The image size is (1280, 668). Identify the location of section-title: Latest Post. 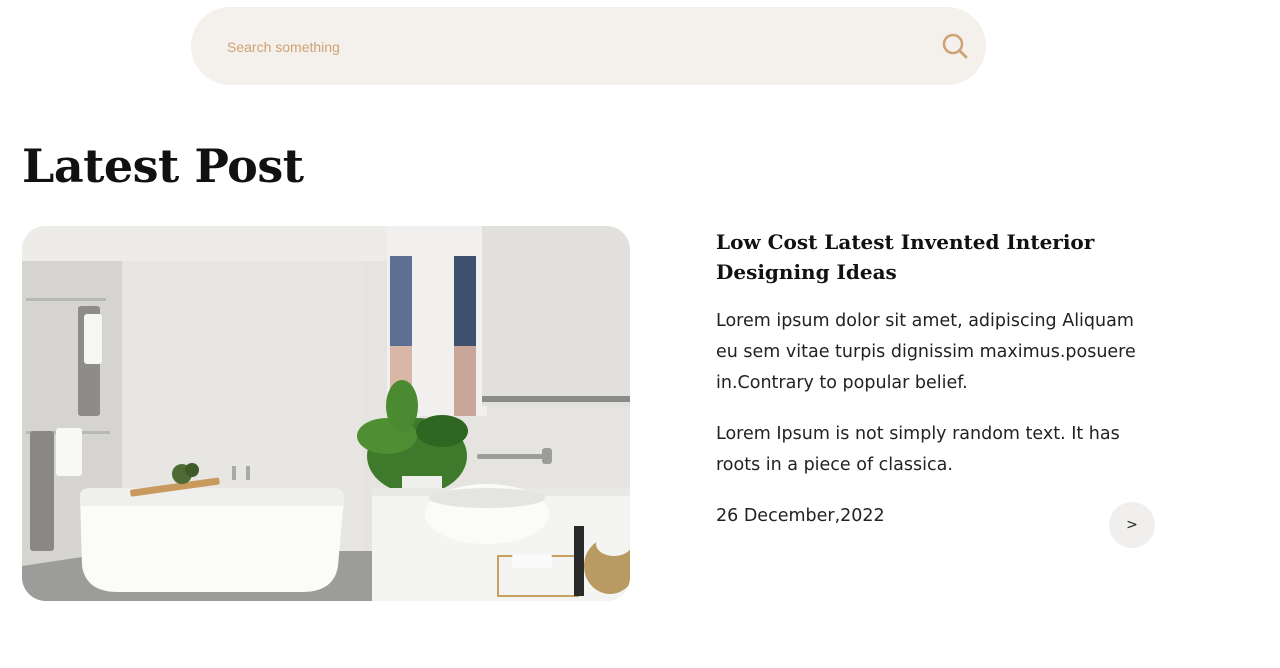
(163, 166).